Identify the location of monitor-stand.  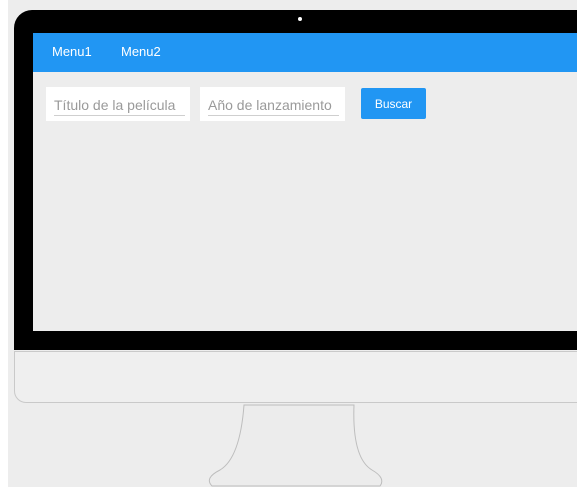
(295, 445).